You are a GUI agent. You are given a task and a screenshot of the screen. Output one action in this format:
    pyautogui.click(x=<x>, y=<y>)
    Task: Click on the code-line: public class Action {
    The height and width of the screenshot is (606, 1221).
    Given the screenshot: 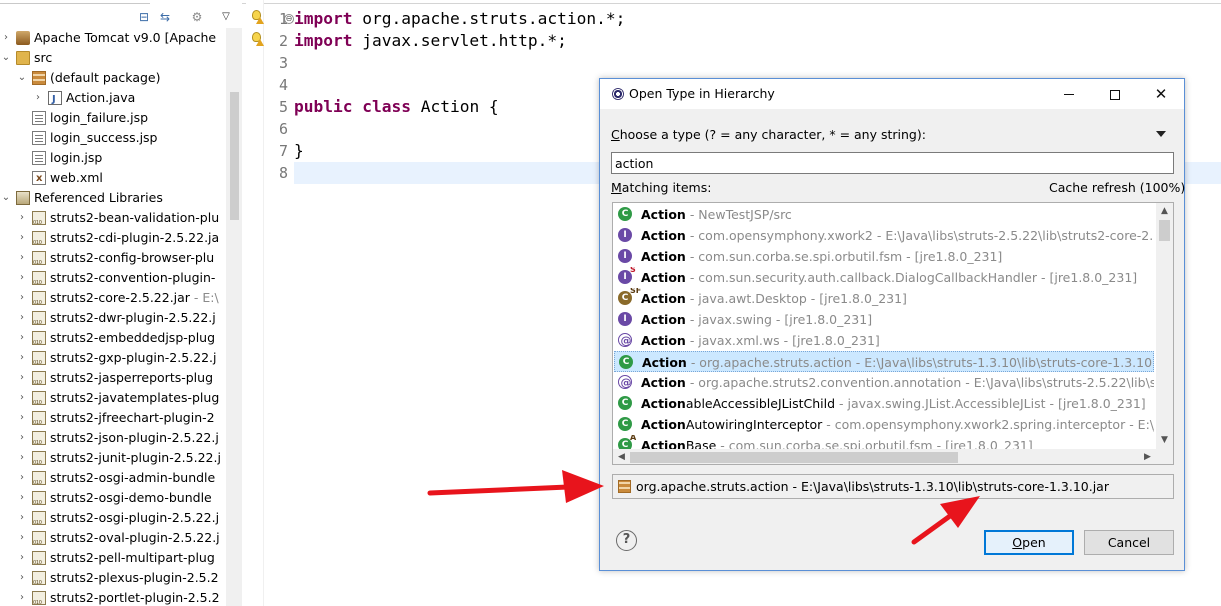 What is the action you would take?
    pyautogui.click(x=396, y=107)
    